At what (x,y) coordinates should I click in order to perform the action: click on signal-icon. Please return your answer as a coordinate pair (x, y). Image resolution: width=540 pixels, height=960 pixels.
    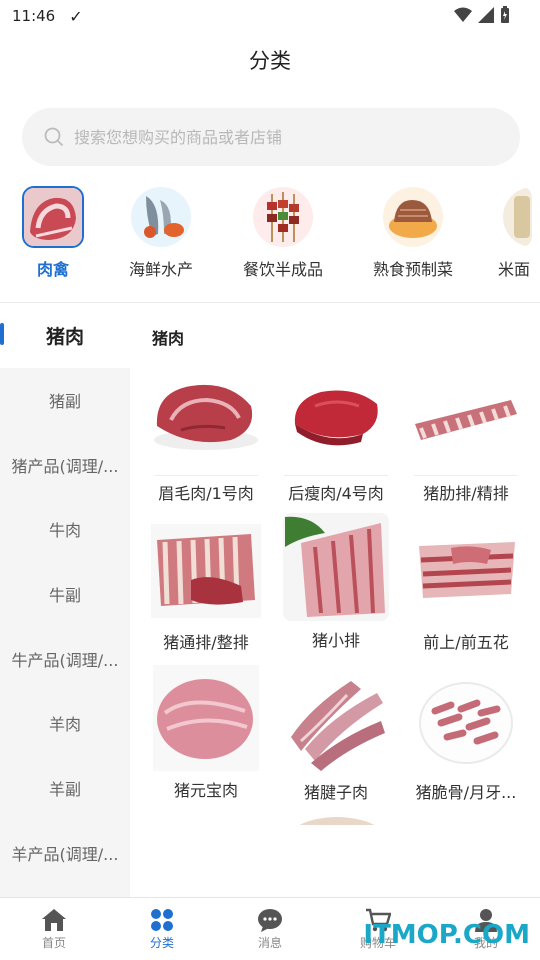
    Looking at the image, I should click on (486, 15).